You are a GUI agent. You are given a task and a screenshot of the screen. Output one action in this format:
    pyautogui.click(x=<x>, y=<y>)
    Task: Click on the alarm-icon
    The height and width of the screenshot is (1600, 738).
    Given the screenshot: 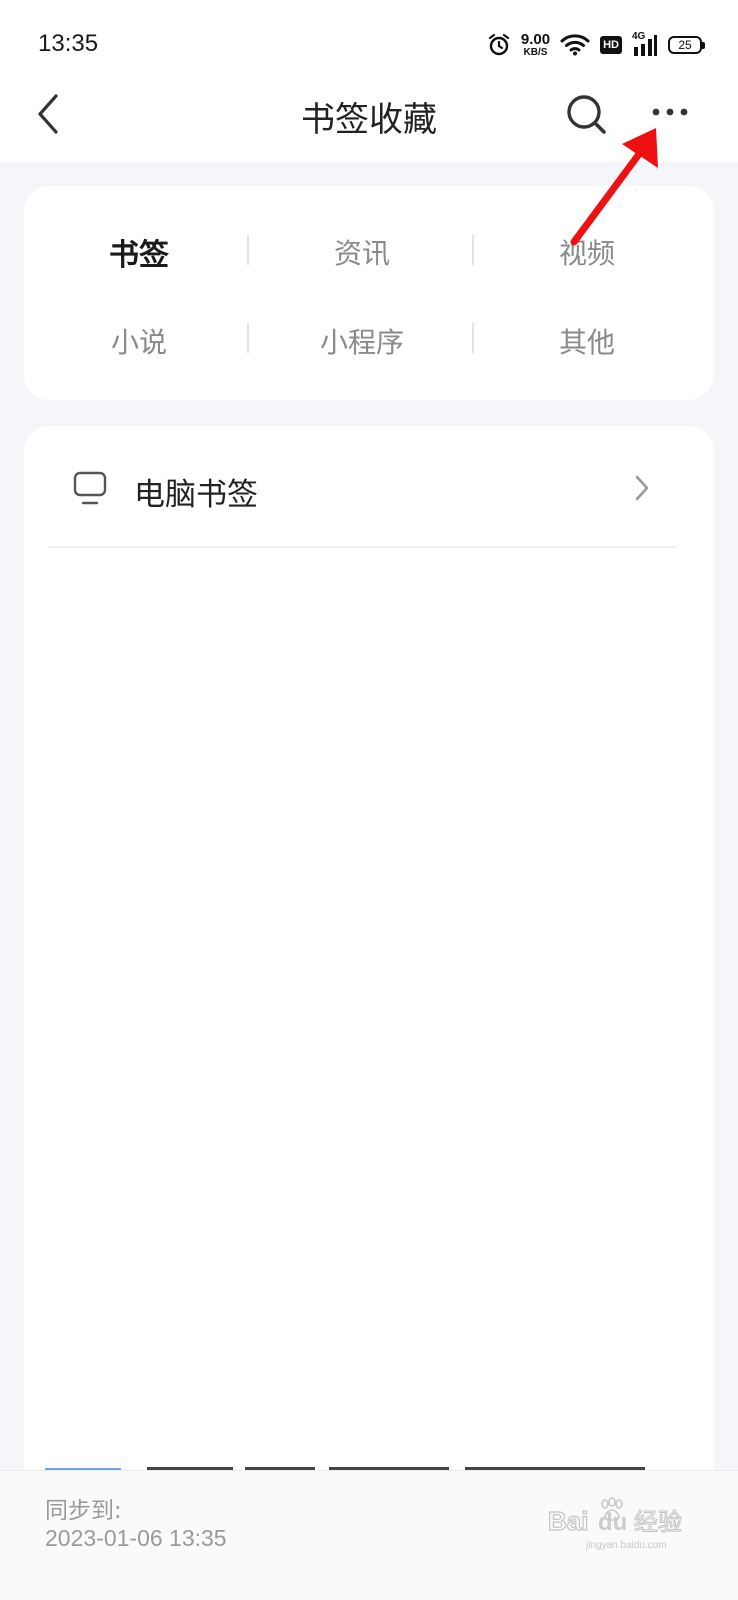 What is the action you would take?
    pyautogui.click(x=499, y=44)
    